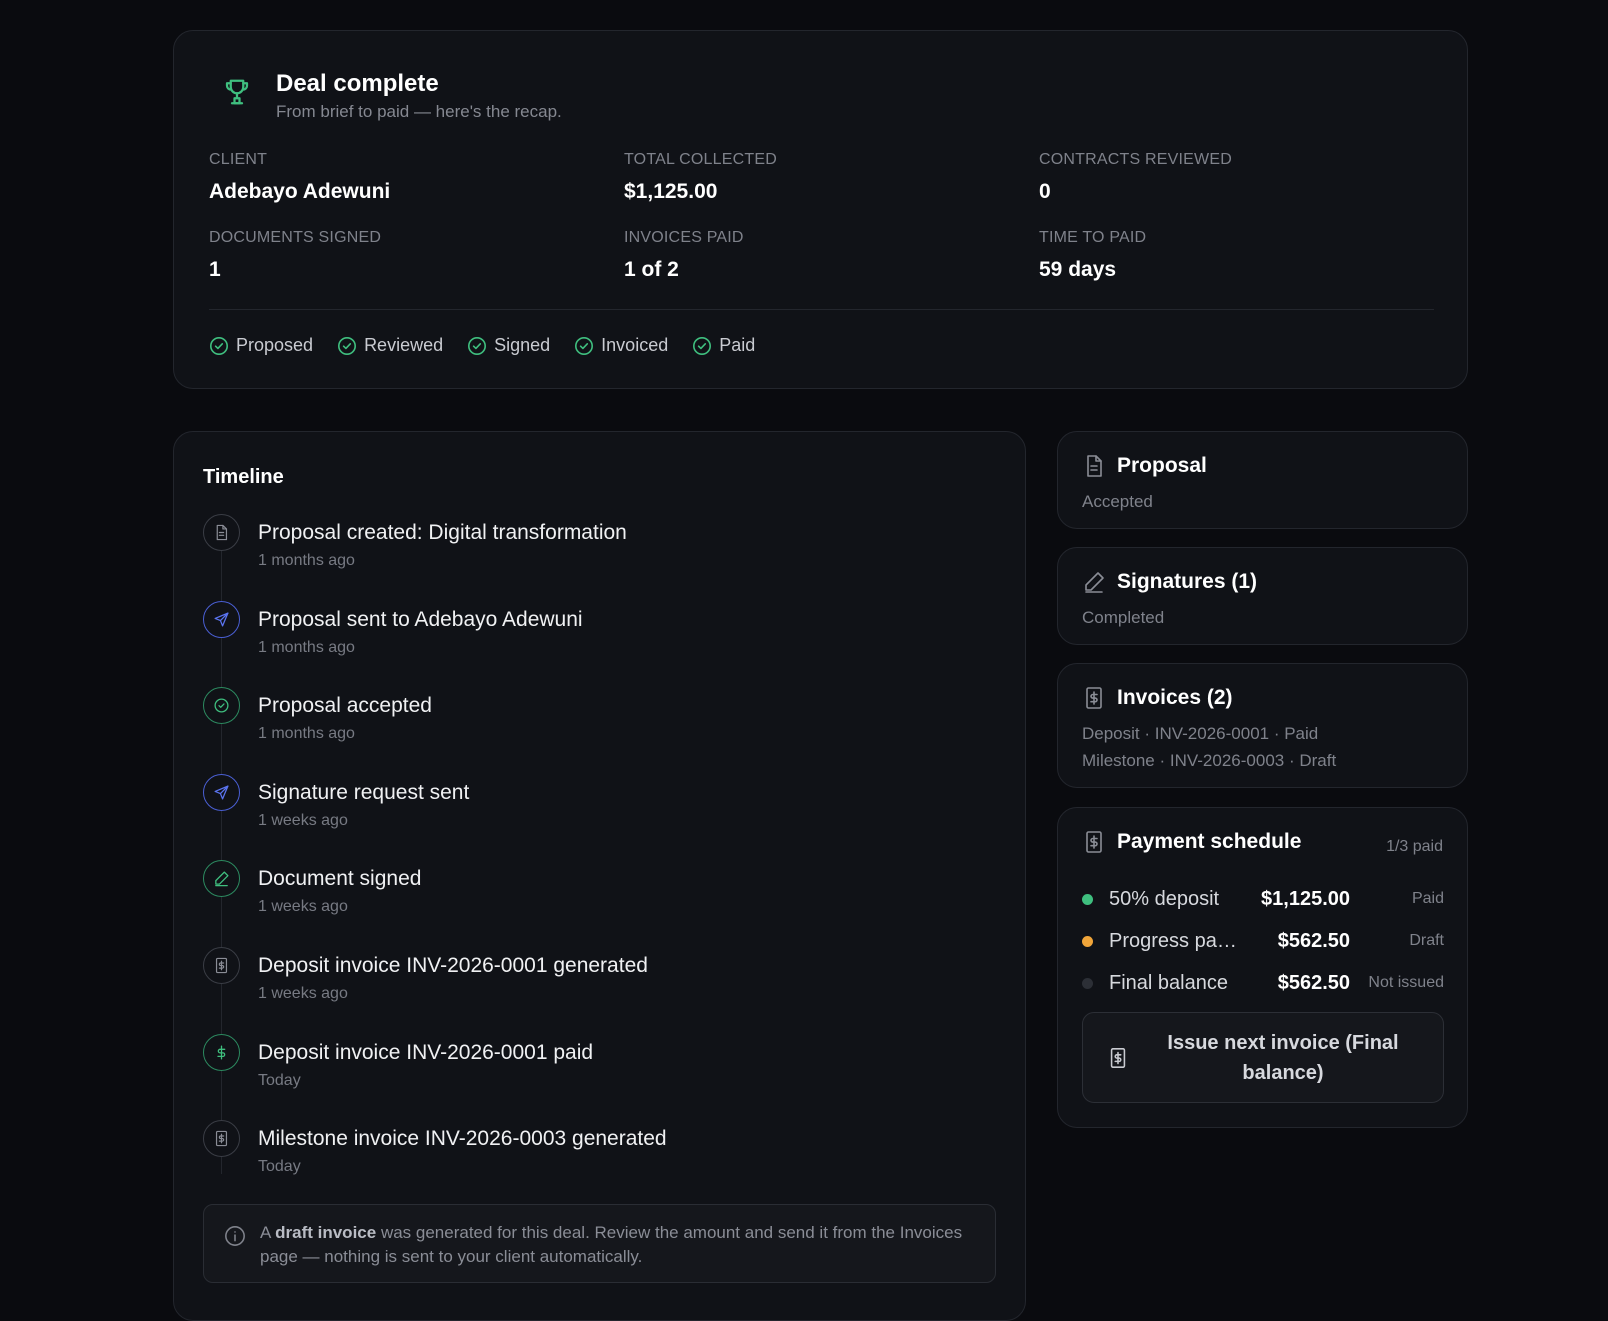 Image resolution: width=1608 pixels, height=1321 pixels. What do you see at coordinates (345, 706) in the screenshot?
I see `timeline-event-text: Proposal accepted` at bounding box center [345, 706].